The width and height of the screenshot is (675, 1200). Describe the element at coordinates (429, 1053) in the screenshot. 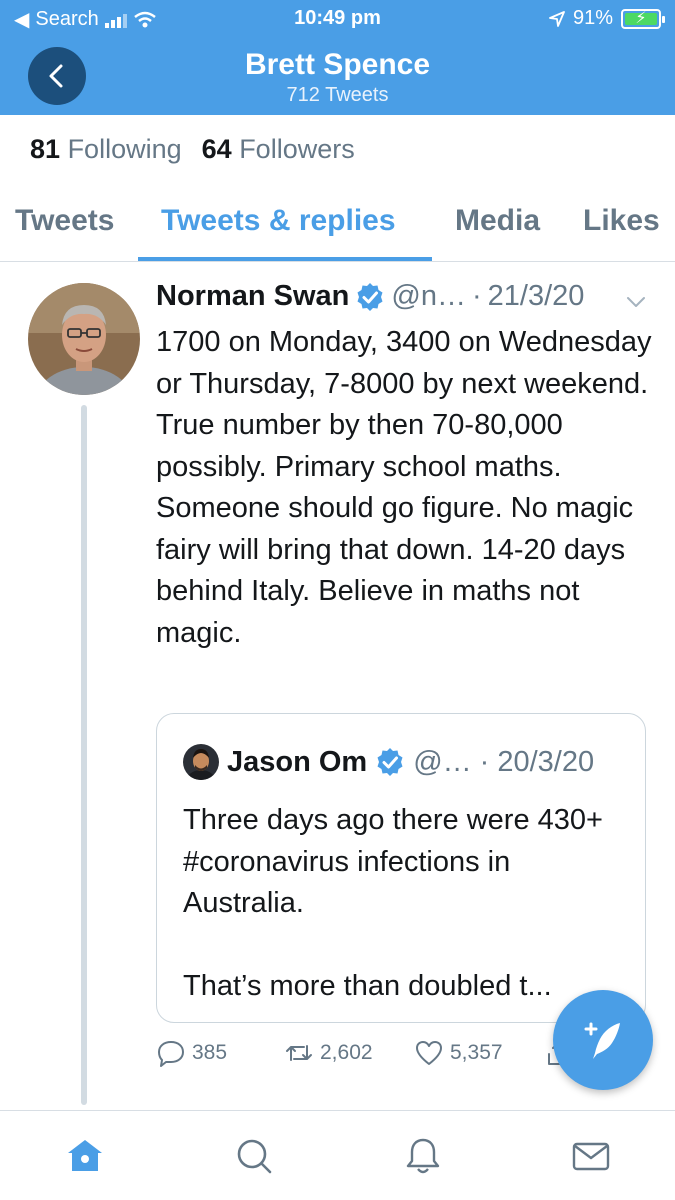

I see `heart-icon` at that location.